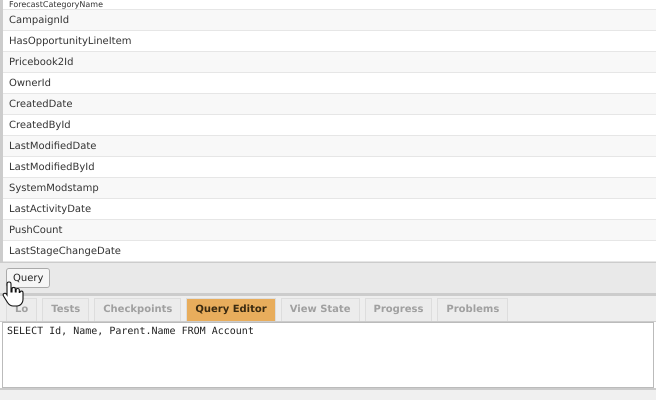 The image size is (656, 400). What do you see at coordinates (30, 83) in the screenshot?
I see `field-name: OwnerId` at bounding box center [30, 83].